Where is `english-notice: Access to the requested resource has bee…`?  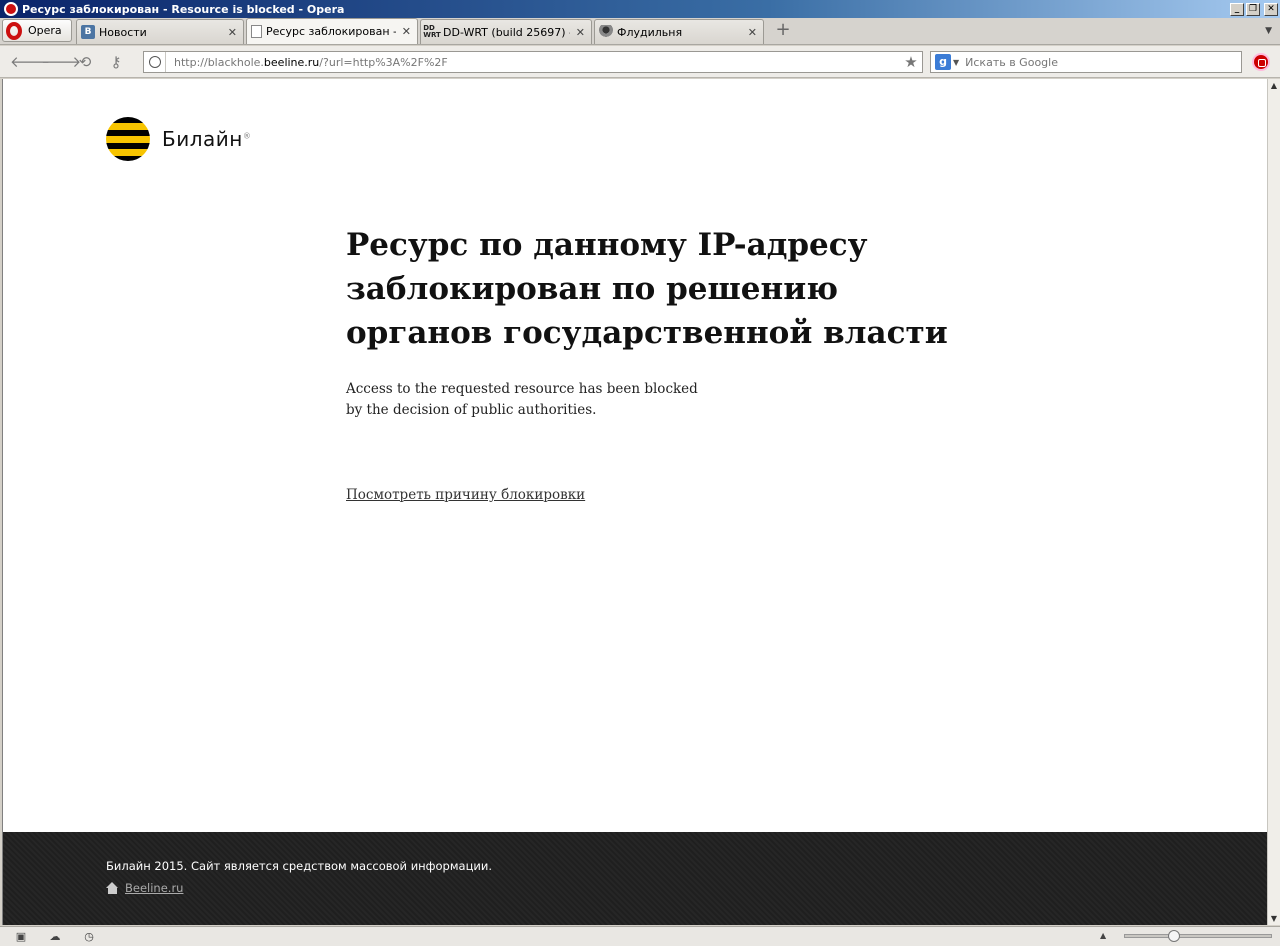 english-notice: Access to the requested resource has bee… is located at coordinates (522, 400).